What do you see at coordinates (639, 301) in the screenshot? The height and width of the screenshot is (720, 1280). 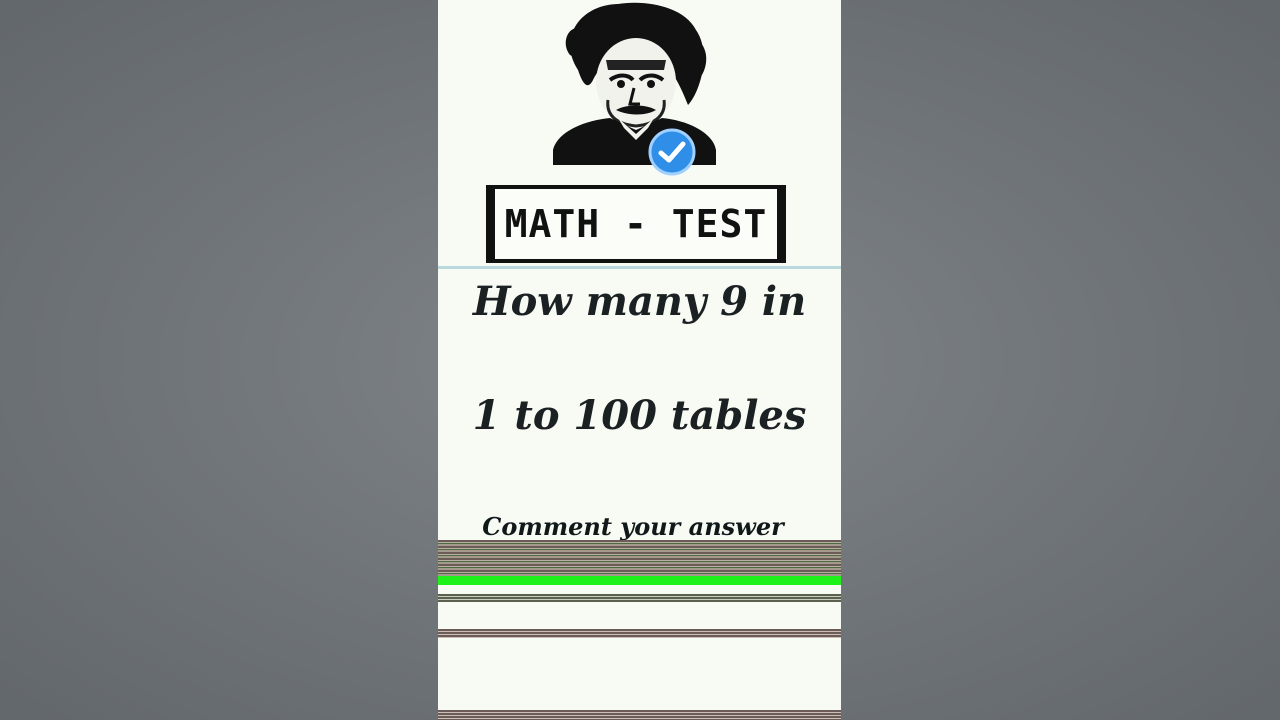 I see `question-line-1: How many 9 in` at bounding box center [639, 301].